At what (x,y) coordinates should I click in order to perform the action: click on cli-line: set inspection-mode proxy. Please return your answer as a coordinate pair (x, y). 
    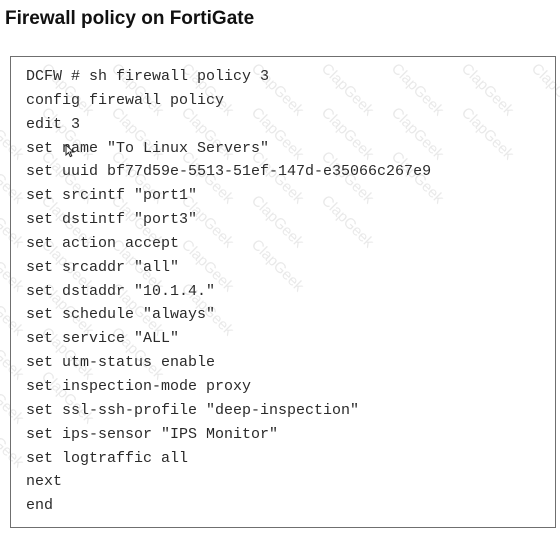
    Looking at the image, I should click on (139, 386).